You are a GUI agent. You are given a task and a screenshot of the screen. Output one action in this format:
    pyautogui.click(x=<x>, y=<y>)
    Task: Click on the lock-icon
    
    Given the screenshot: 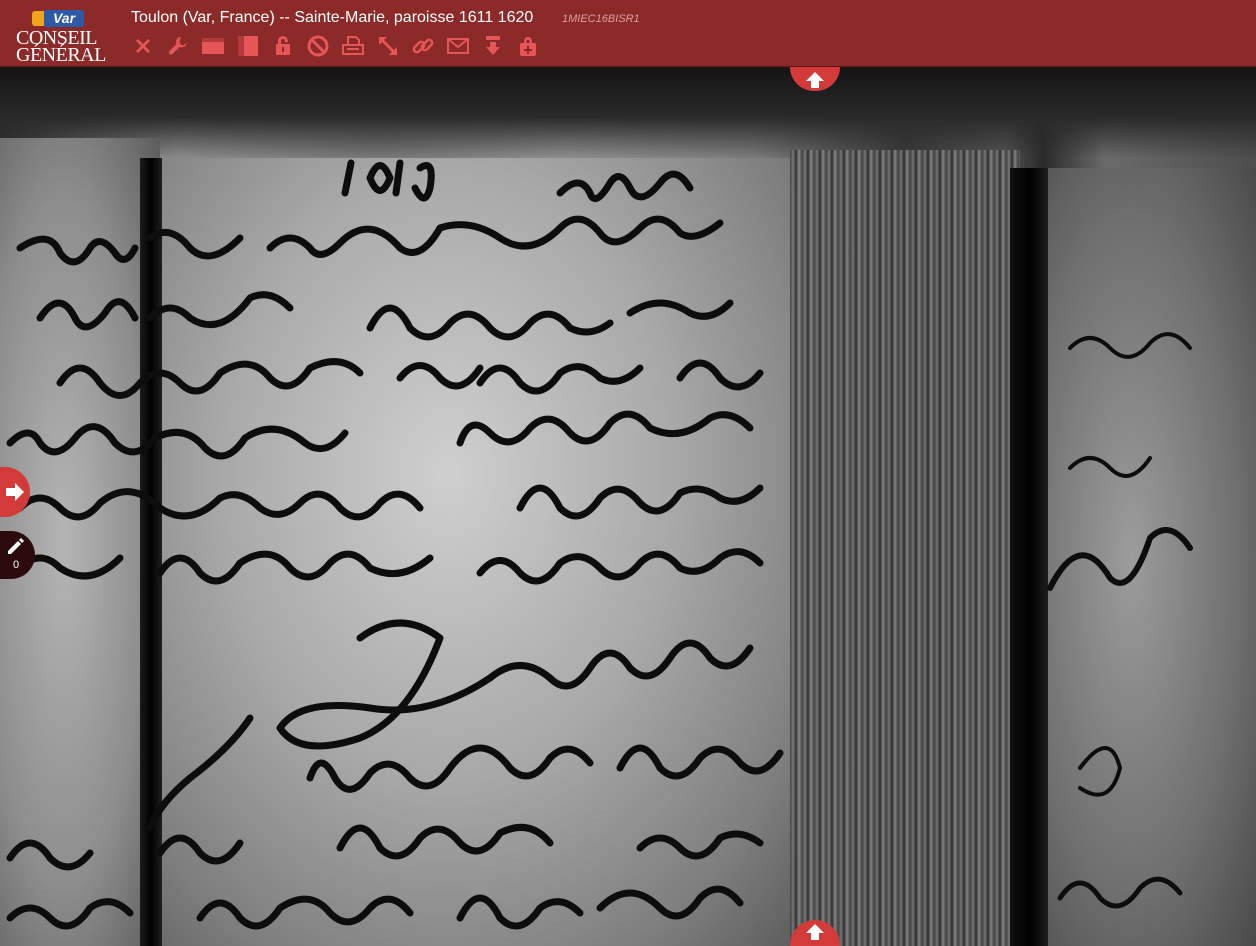 What is the action you would take?
    pyautogui.click(x=283, y=45)
    